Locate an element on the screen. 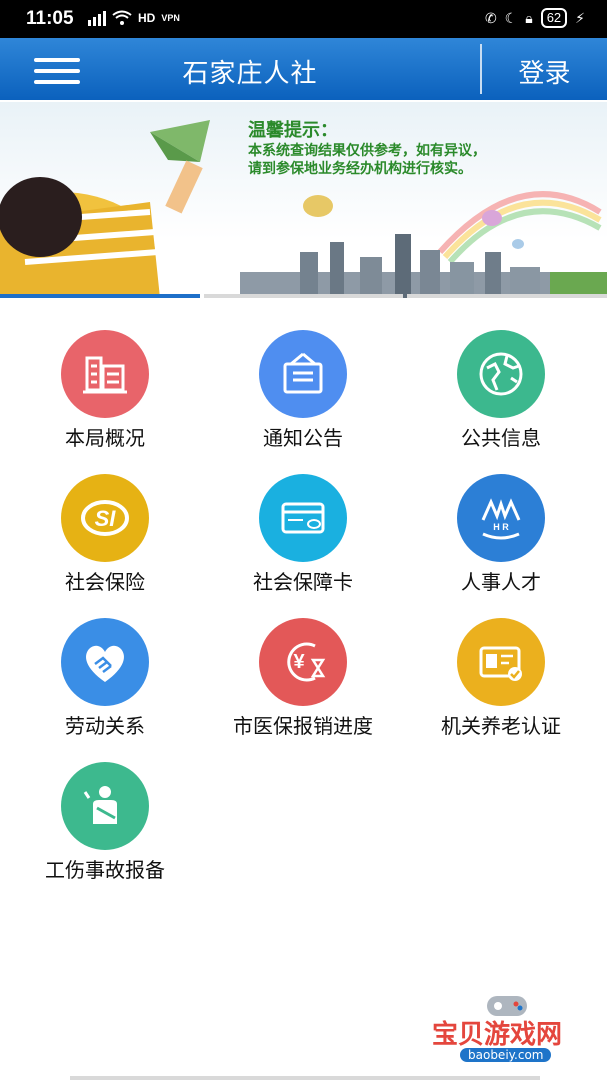 This screenshot has height=1080, width=607. grid-item-work-injury-report: 工伤事故报备 is located at coordinates (105, 822).